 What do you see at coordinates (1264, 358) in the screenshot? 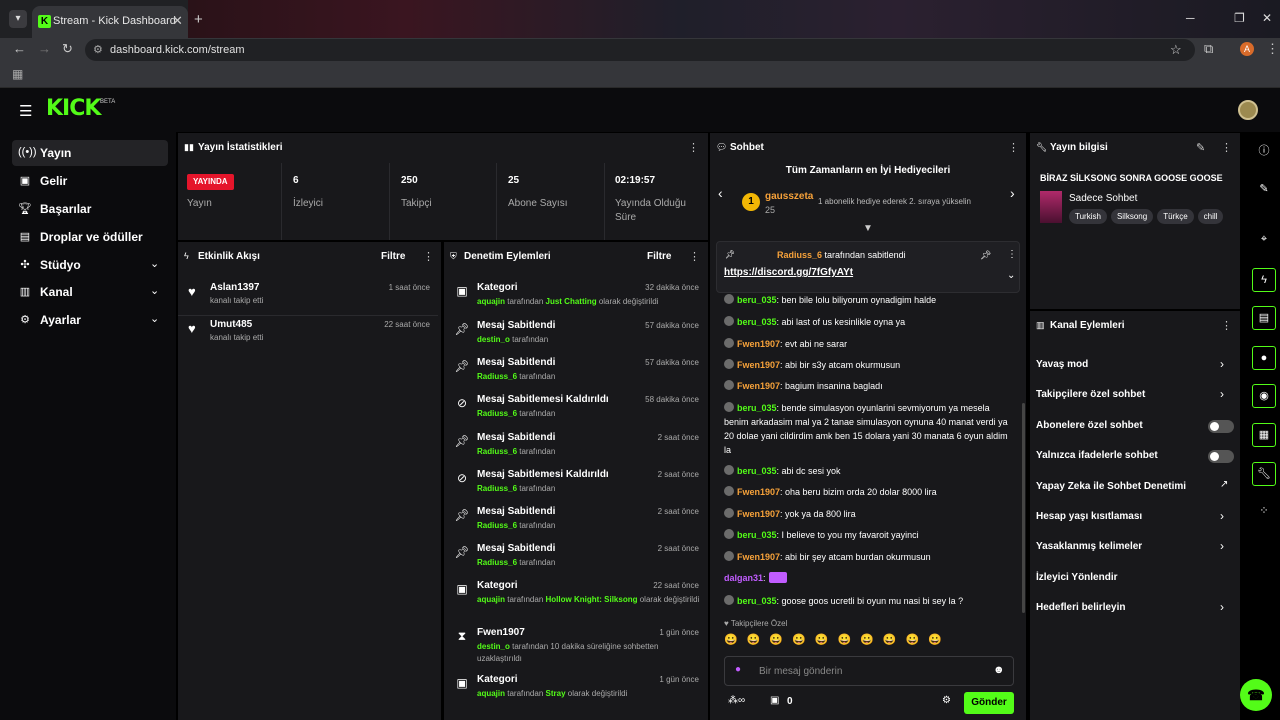
I see `chat-icon: ●` at bounding box center [1264, 358].